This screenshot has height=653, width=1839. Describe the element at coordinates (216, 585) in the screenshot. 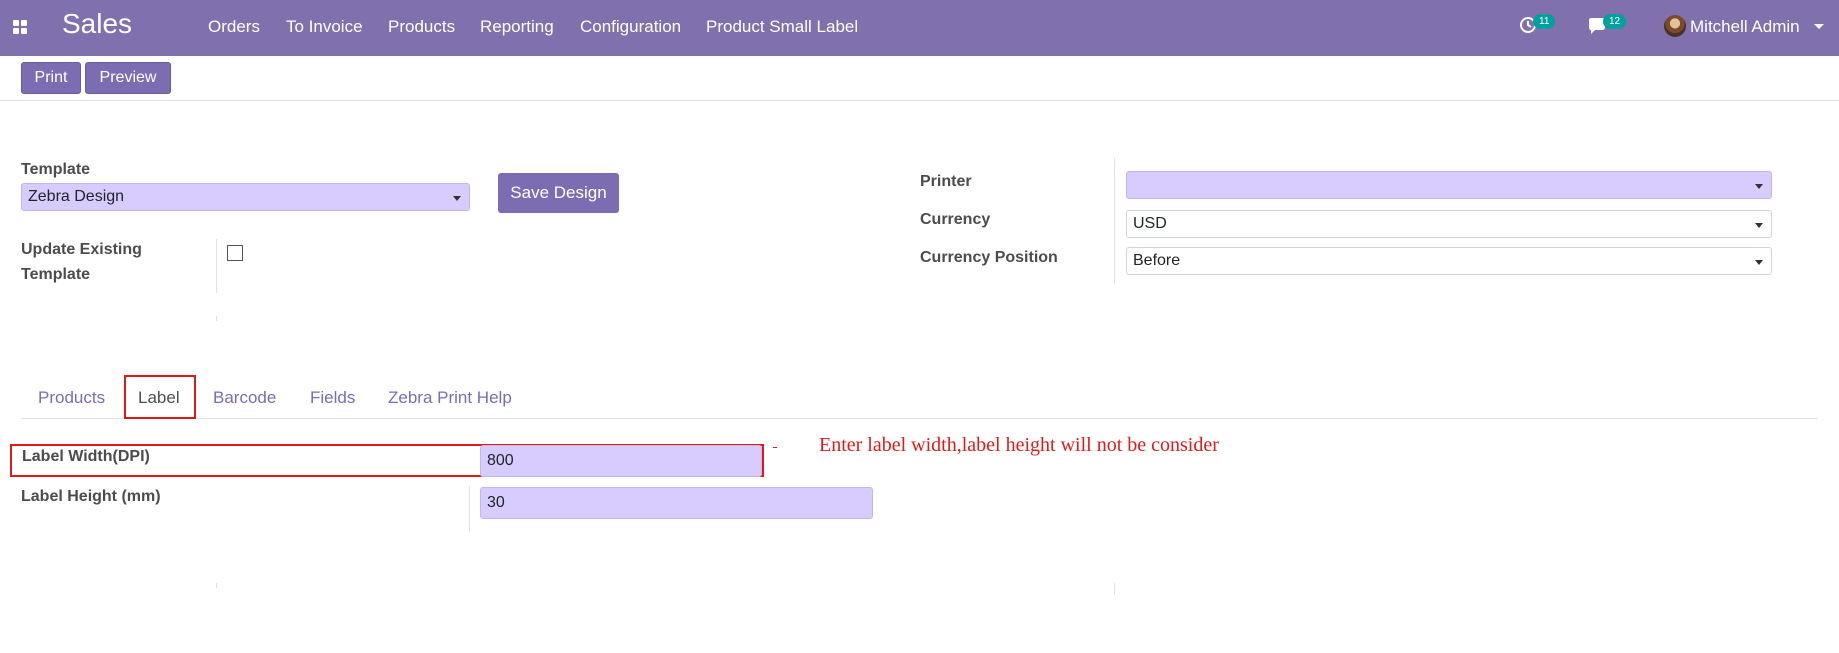

I see `bottom-separator-tick` at that location.